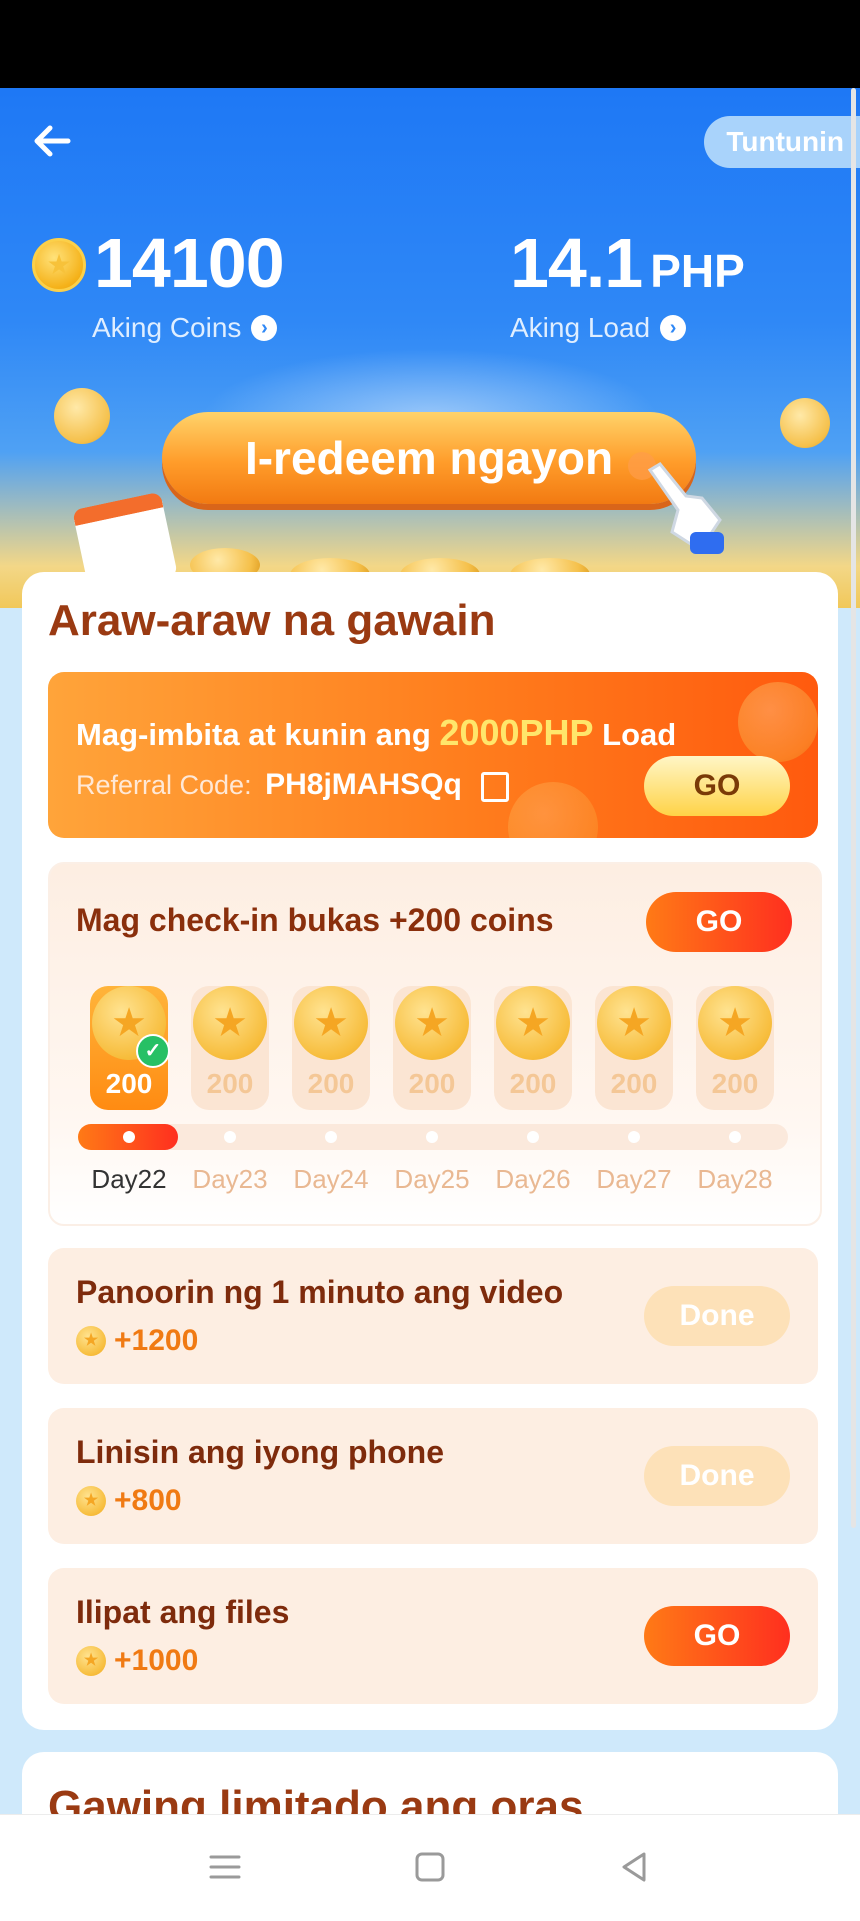  I want to click on back-arrow-icon, so click(53, 141).